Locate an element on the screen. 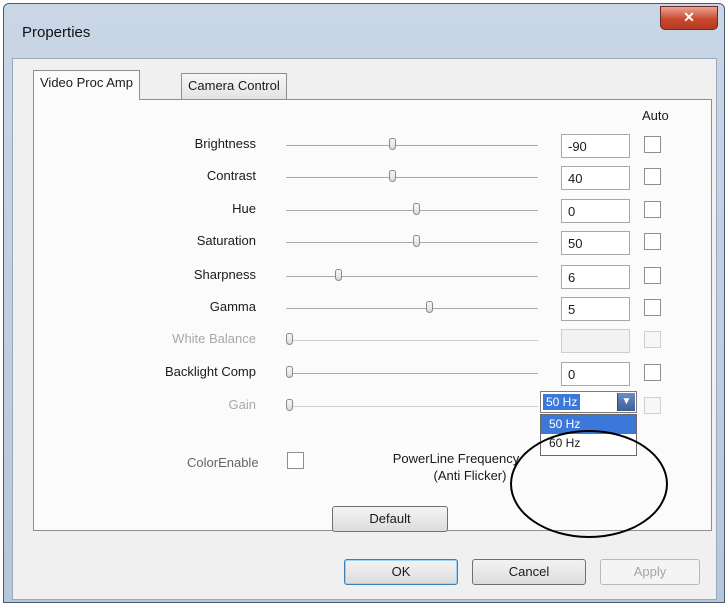  annotation-circle is located at coordinates (589, 484).